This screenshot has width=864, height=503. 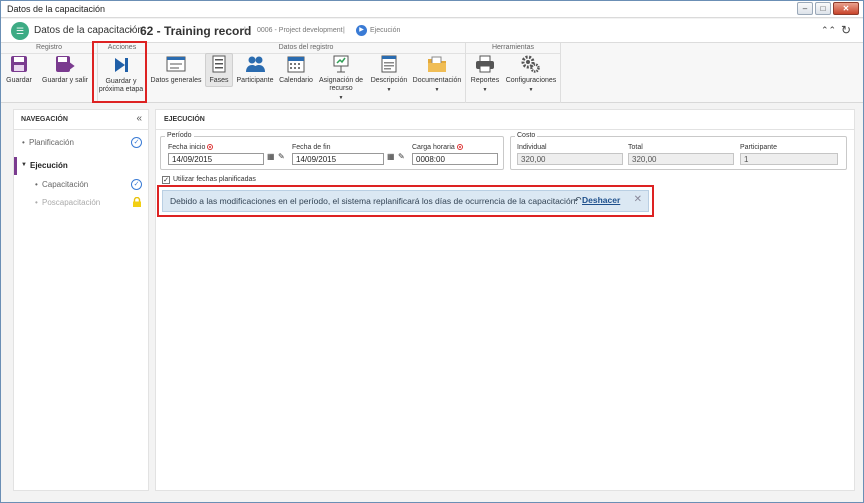 What do you see at coordinates (437, 147) in the screenshot?
I see `workload-label: Carga horaria` at bounding box center [437, 147].